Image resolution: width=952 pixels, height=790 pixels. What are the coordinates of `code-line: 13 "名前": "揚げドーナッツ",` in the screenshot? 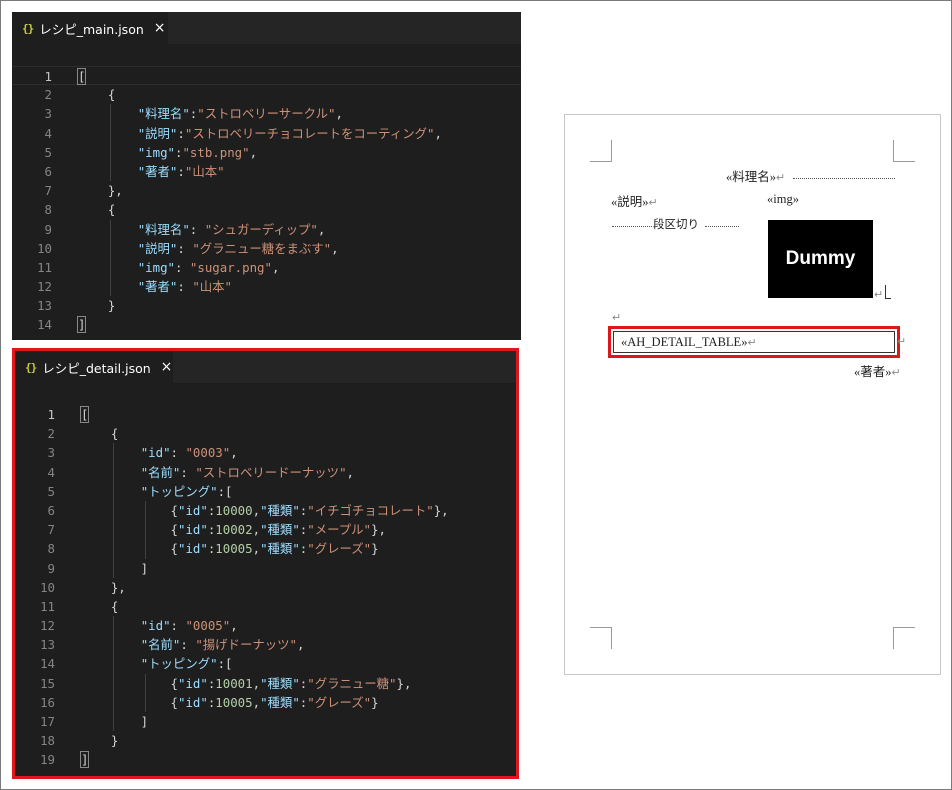 It's located at (265, 644).